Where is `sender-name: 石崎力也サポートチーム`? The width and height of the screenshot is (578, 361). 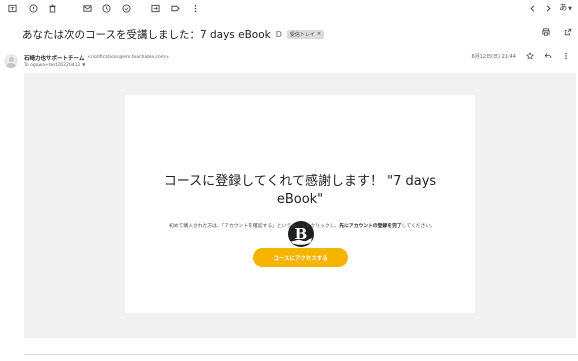
sender-name: 石崎力也サポートチーム is located at coordinates (54, 58).